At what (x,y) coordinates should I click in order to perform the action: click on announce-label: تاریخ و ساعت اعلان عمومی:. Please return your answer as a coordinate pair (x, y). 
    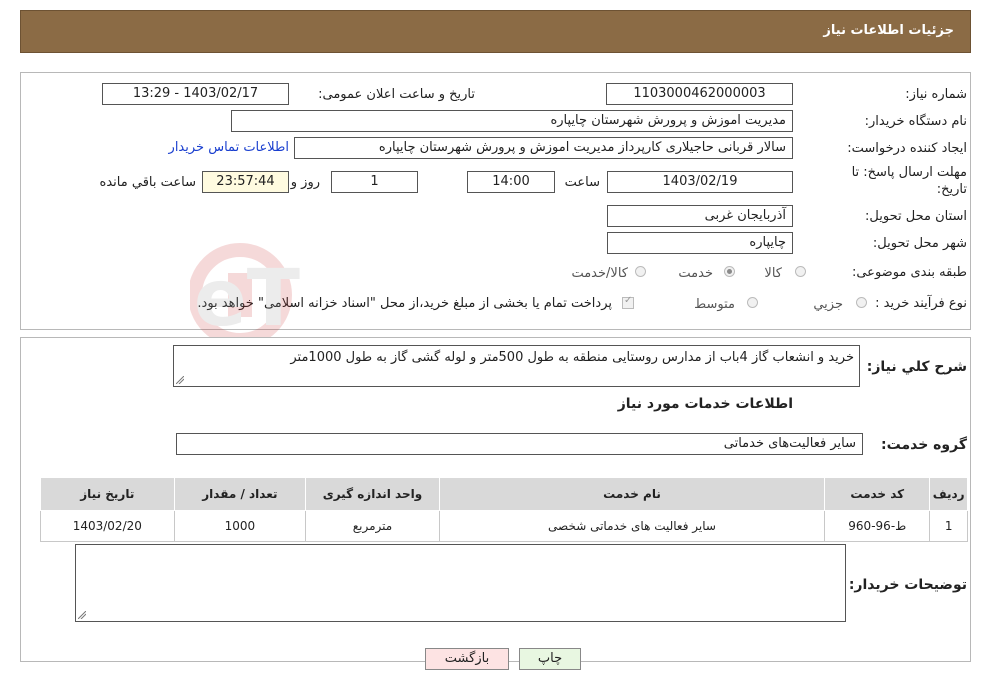
    Looking at the image, I should click on (396, 94).